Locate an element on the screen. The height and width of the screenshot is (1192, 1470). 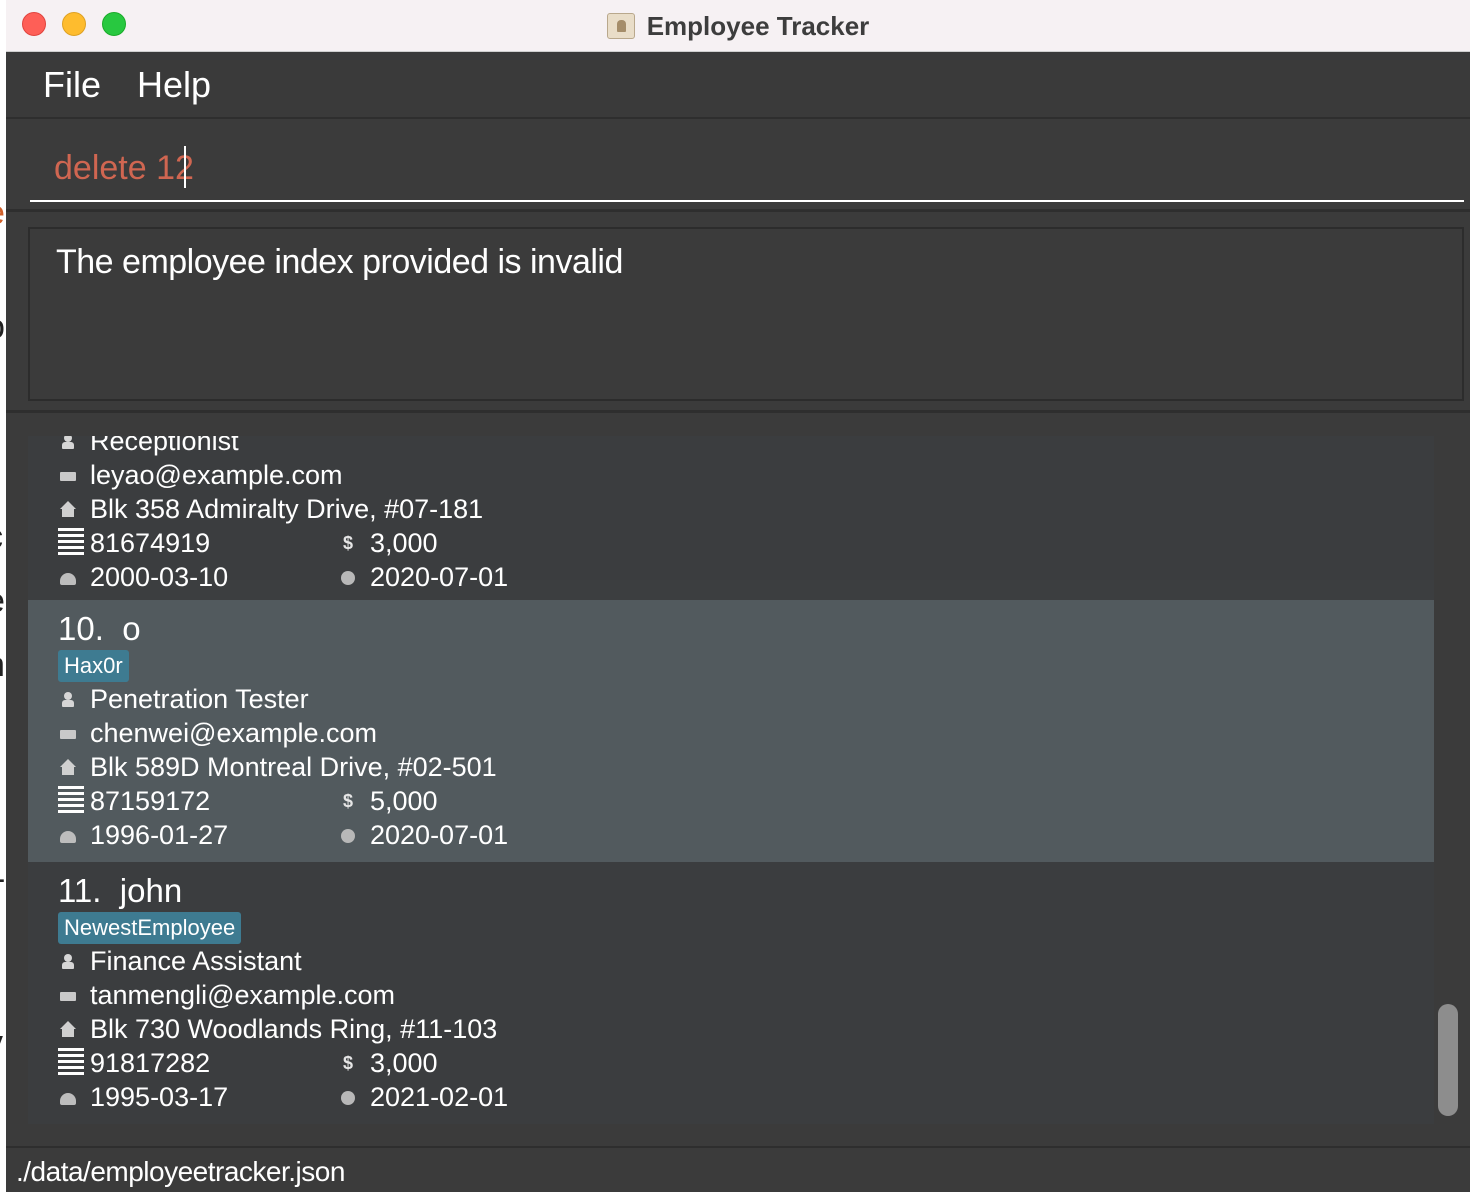
employee-address: Blk 730 Woodlands Ring, #11-103 is located at coordinates (294, 1028).